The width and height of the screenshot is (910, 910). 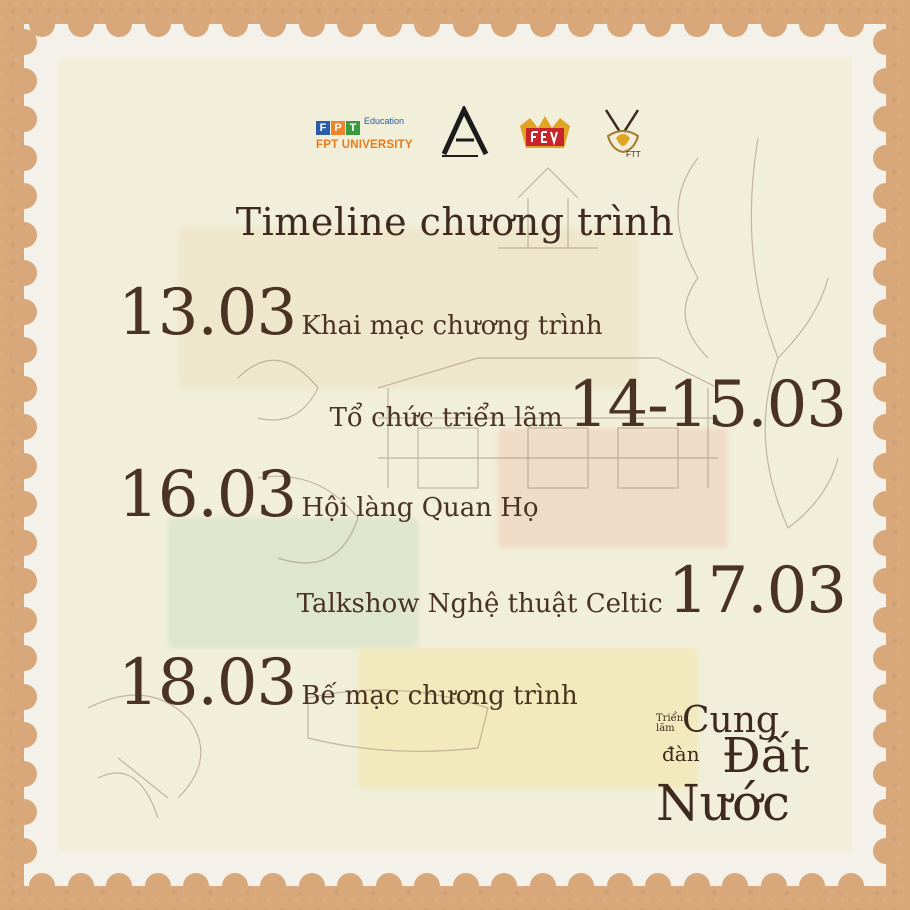 I want to click on timeline-event: Tổ chức triển lãm, so click(x=446, y=418).